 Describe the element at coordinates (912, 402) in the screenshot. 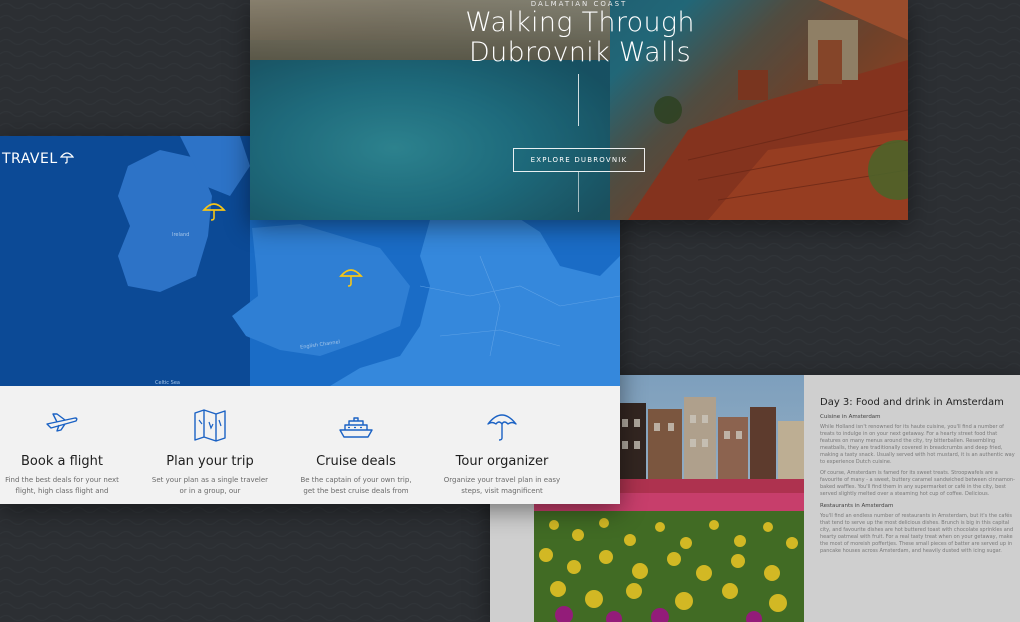

I see `article-heading: Day 3: Food and drink in Amsterdam` at that location.